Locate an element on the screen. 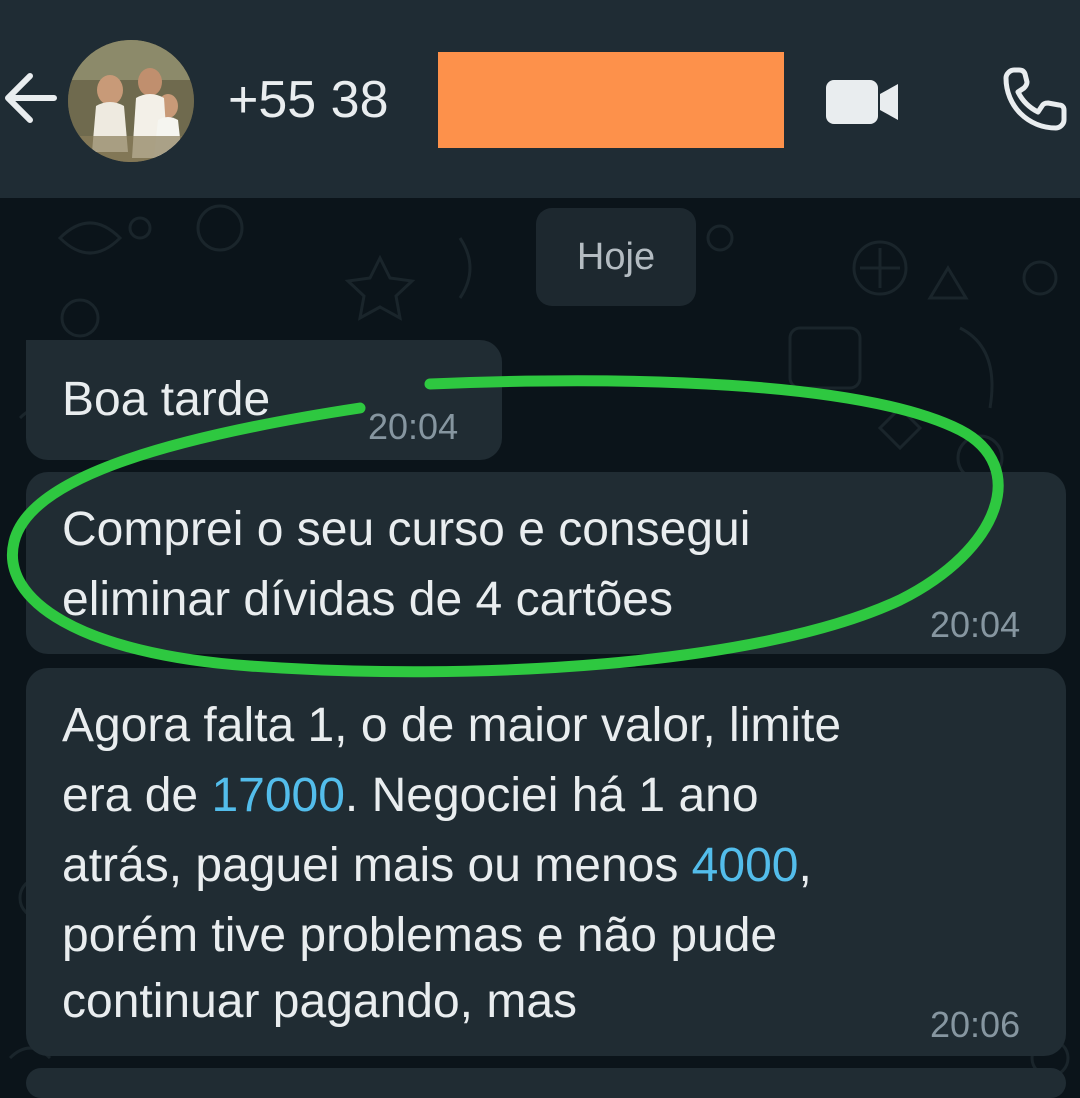  phone-icon is located at coordinates (1035, 99).